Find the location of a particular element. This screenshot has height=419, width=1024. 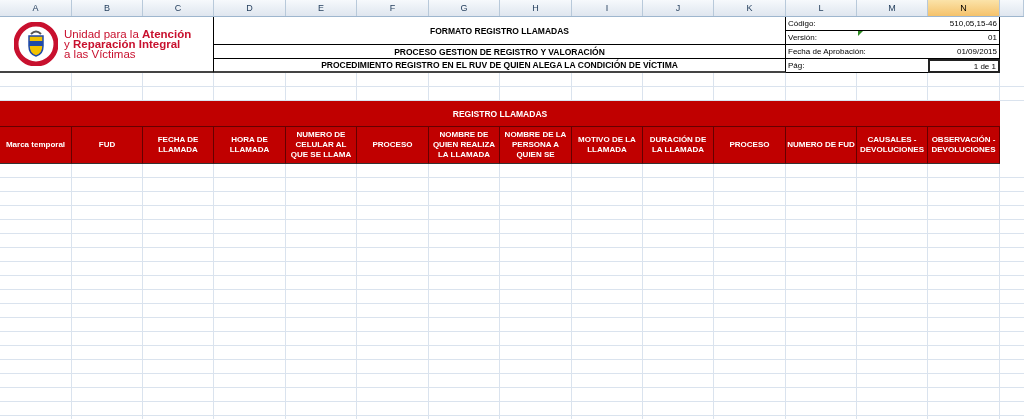

column-heading: CAUSALES - DEVOLUCIONES is located at coordinates (892, 145).